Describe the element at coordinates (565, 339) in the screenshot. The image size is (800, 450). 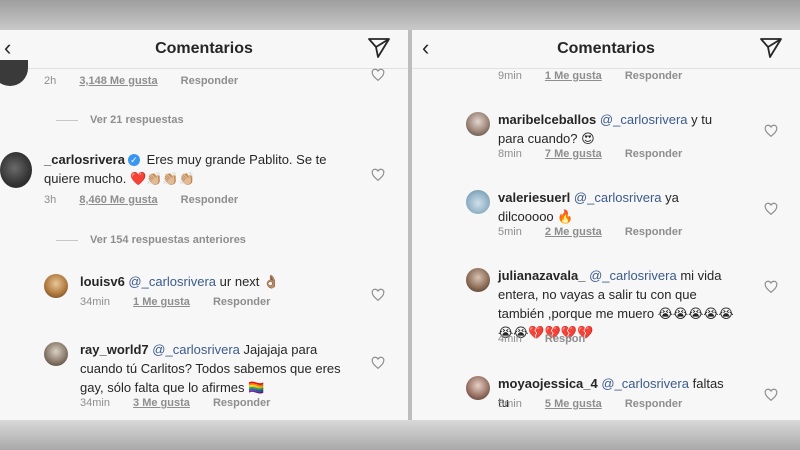
I see `reply-button: Respon` at that location.